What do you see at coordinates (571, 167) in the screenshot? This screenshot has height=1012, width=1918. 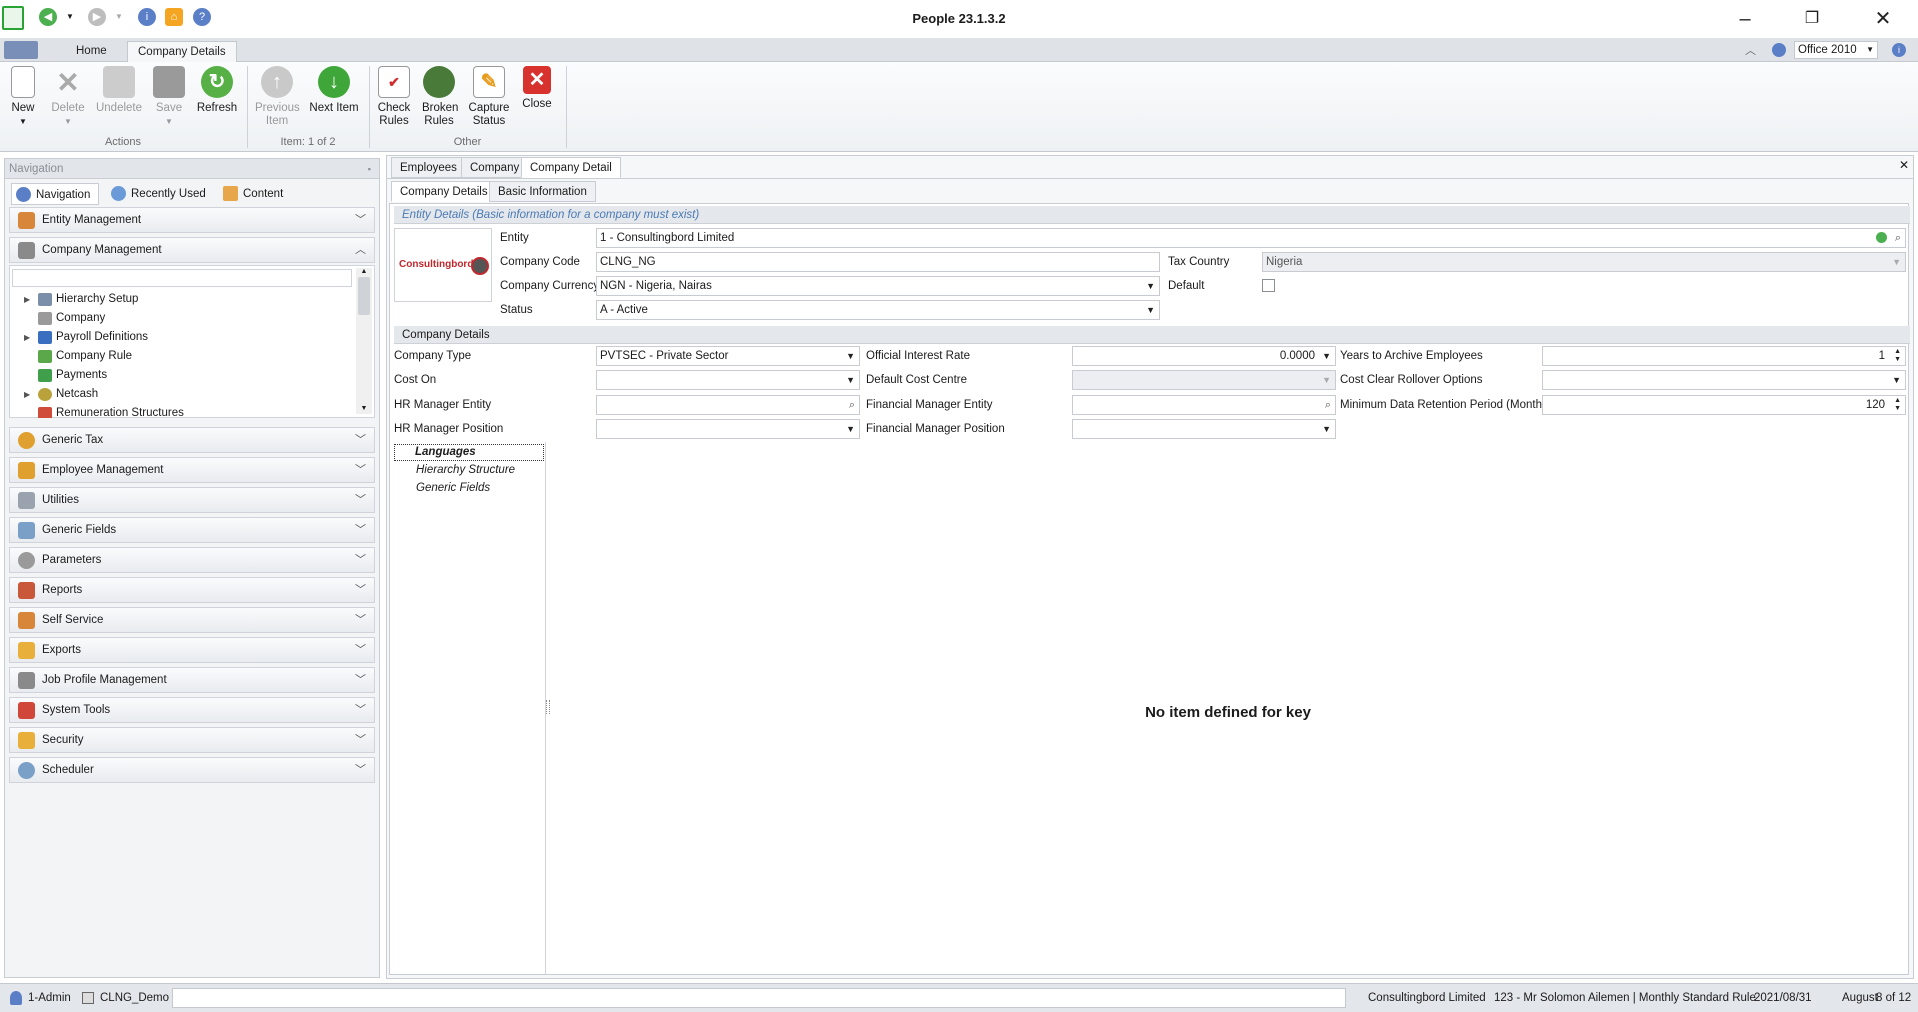 I see `doc-tab-company-detail: Company Detail` at bounding box center [571, 167].